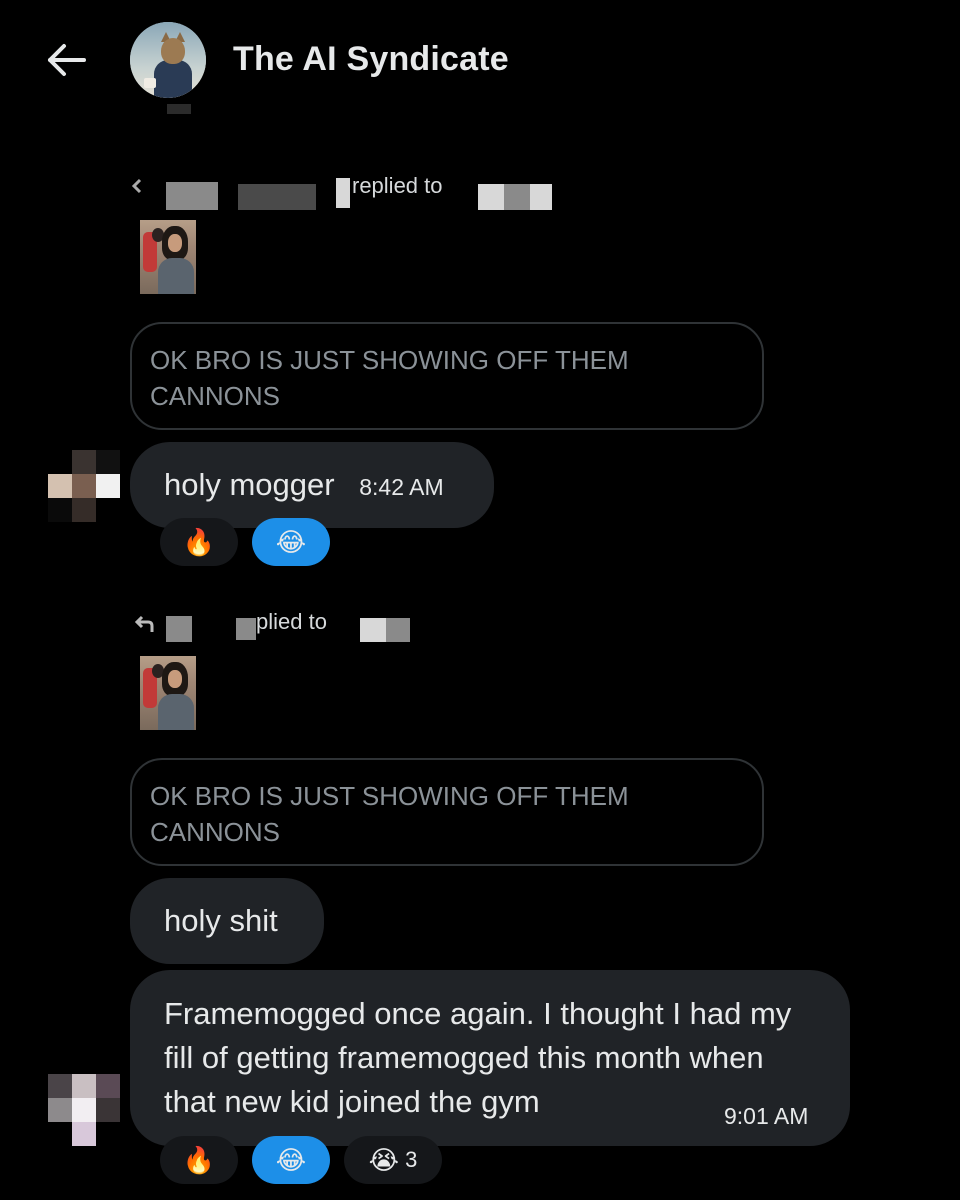 This screenshot has height=1200, width=960. What do you see at coordinates (397, 185) in the screenshot?
I see `reply-label: replied to` at bounding box center [397, 185].